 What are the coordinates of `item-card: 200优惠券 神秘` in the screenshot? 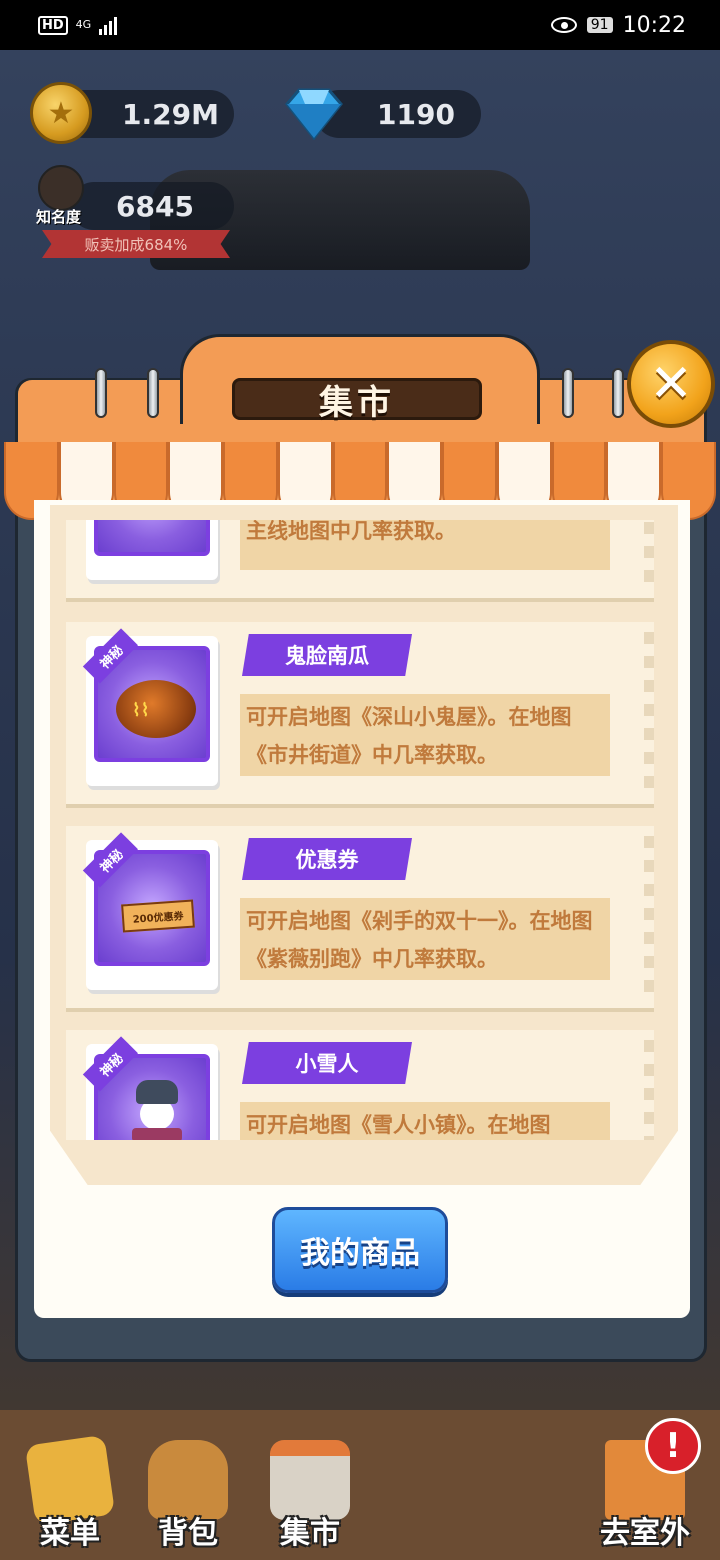 It's located at (150, 911).